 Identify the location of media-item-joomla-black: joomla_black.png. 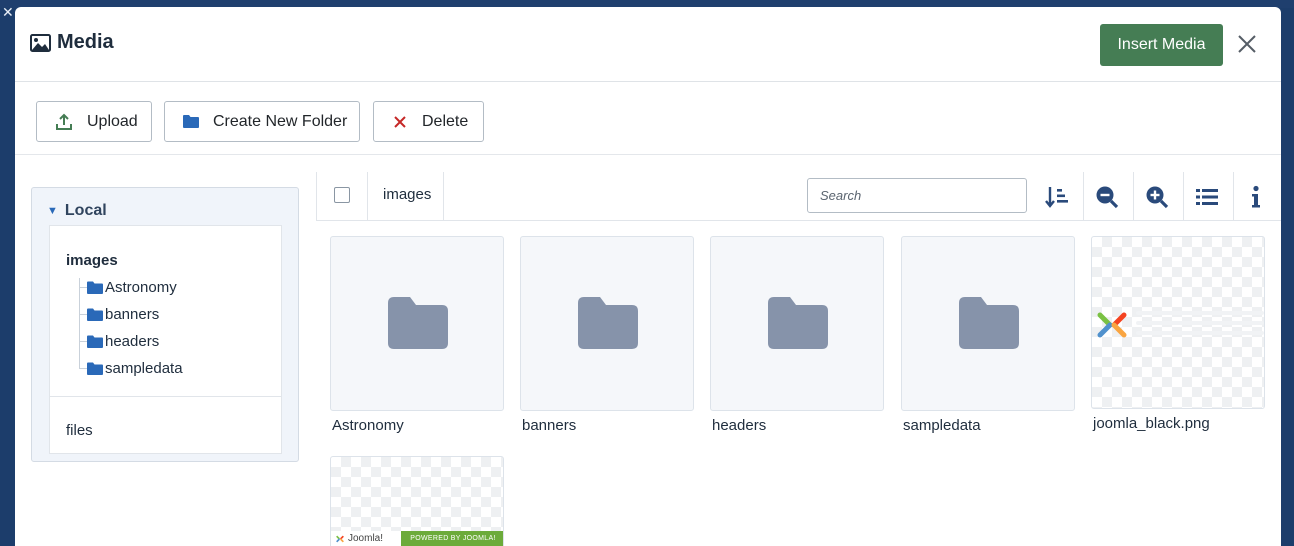
(1179, 338).